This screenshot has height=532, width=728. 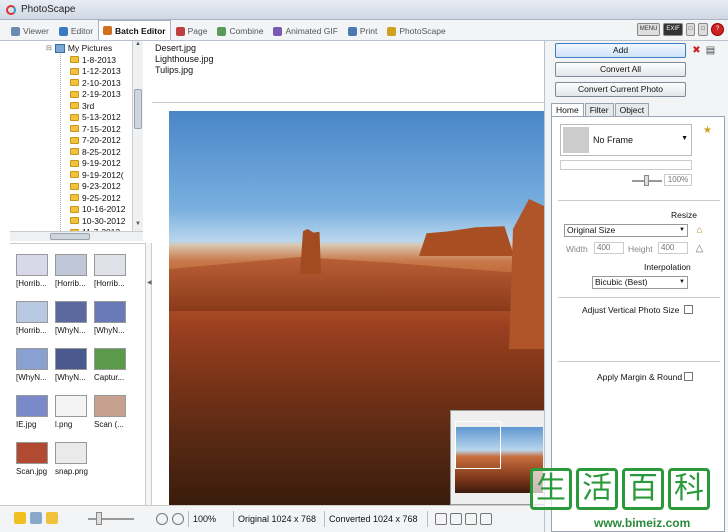 I want to click on lock-icon: ⌂, so click(x=699, y=230).